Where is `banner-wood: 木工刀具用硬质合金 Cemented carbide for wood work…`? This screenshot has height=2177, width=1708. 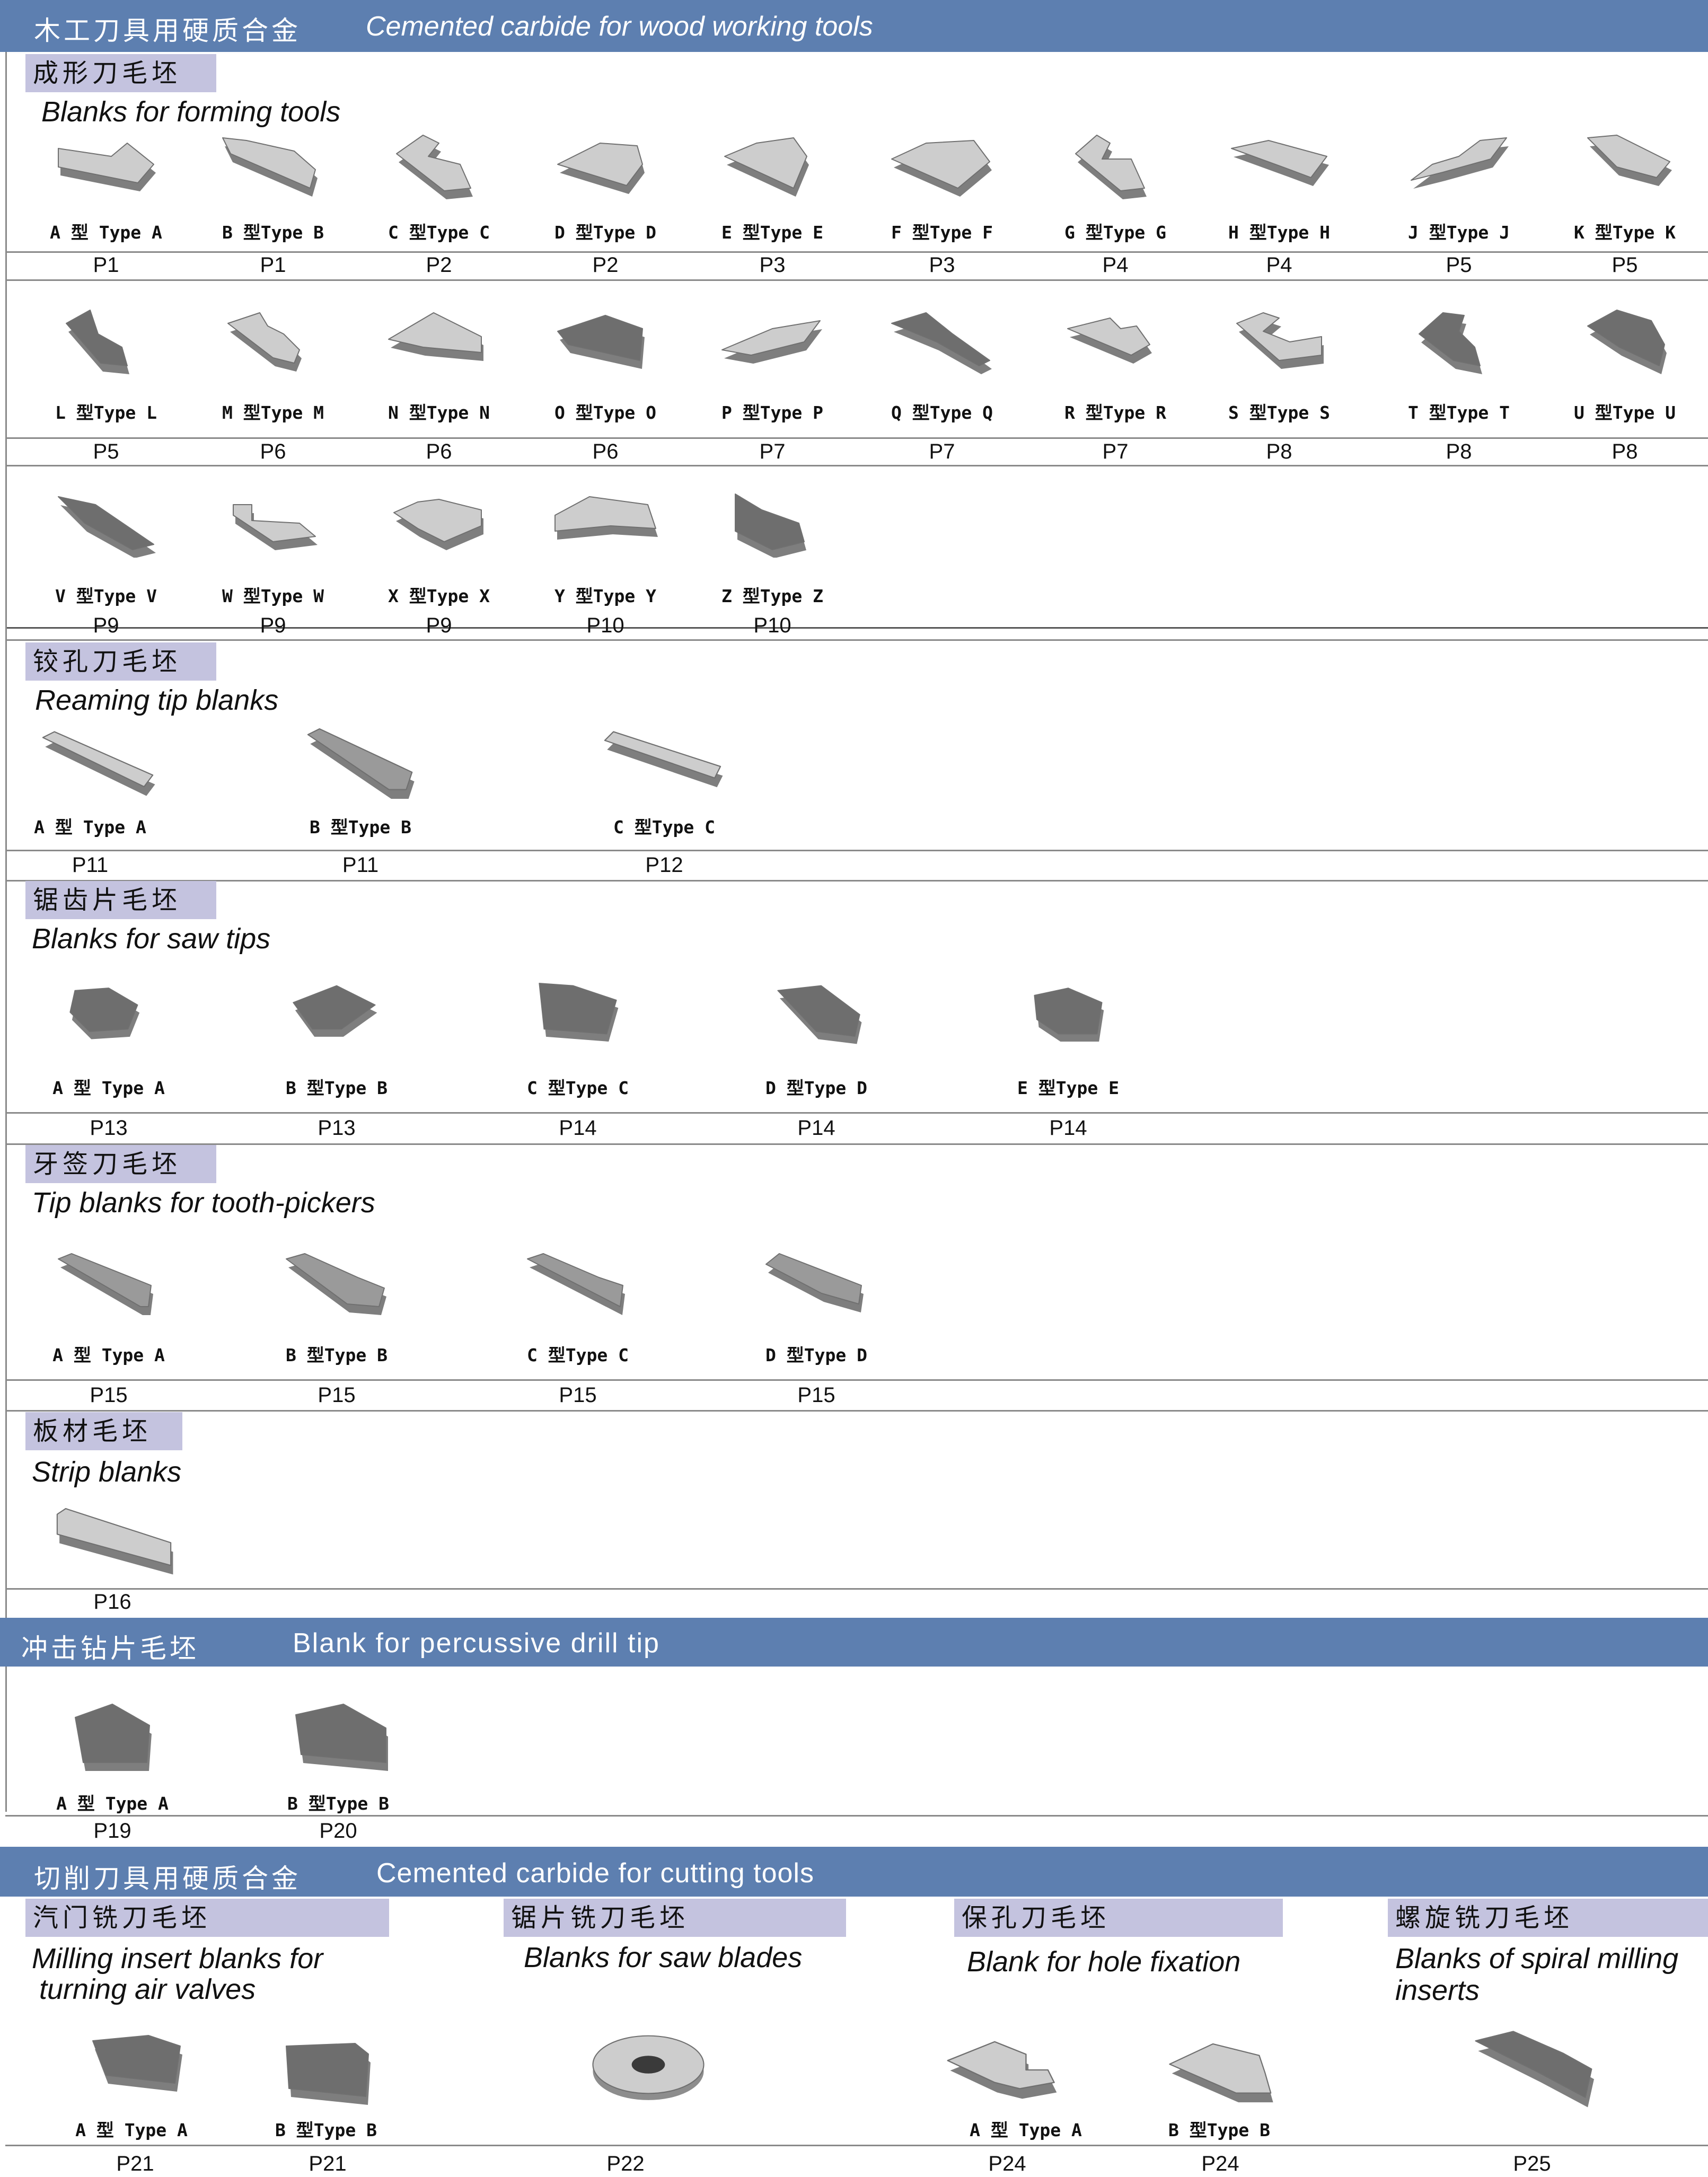 banner-wood: 木工刀具用硬质合金 Cemented carbide for wood work… is located at coordinates (854, 26).